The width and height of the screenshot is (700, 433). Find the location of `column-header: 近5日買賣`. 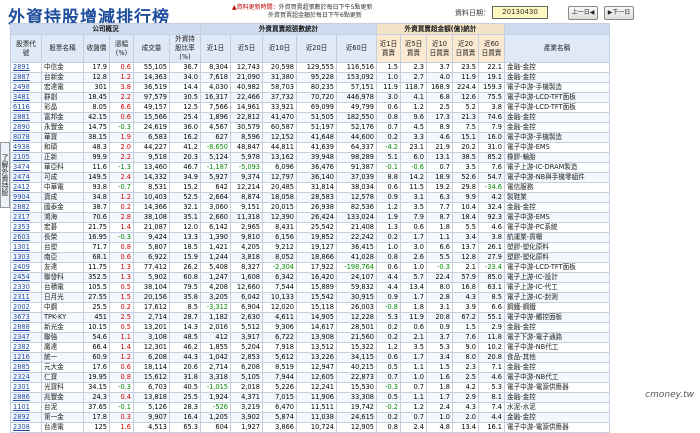

column-header: 近5日買賣 is located at coordinates (413, 48).